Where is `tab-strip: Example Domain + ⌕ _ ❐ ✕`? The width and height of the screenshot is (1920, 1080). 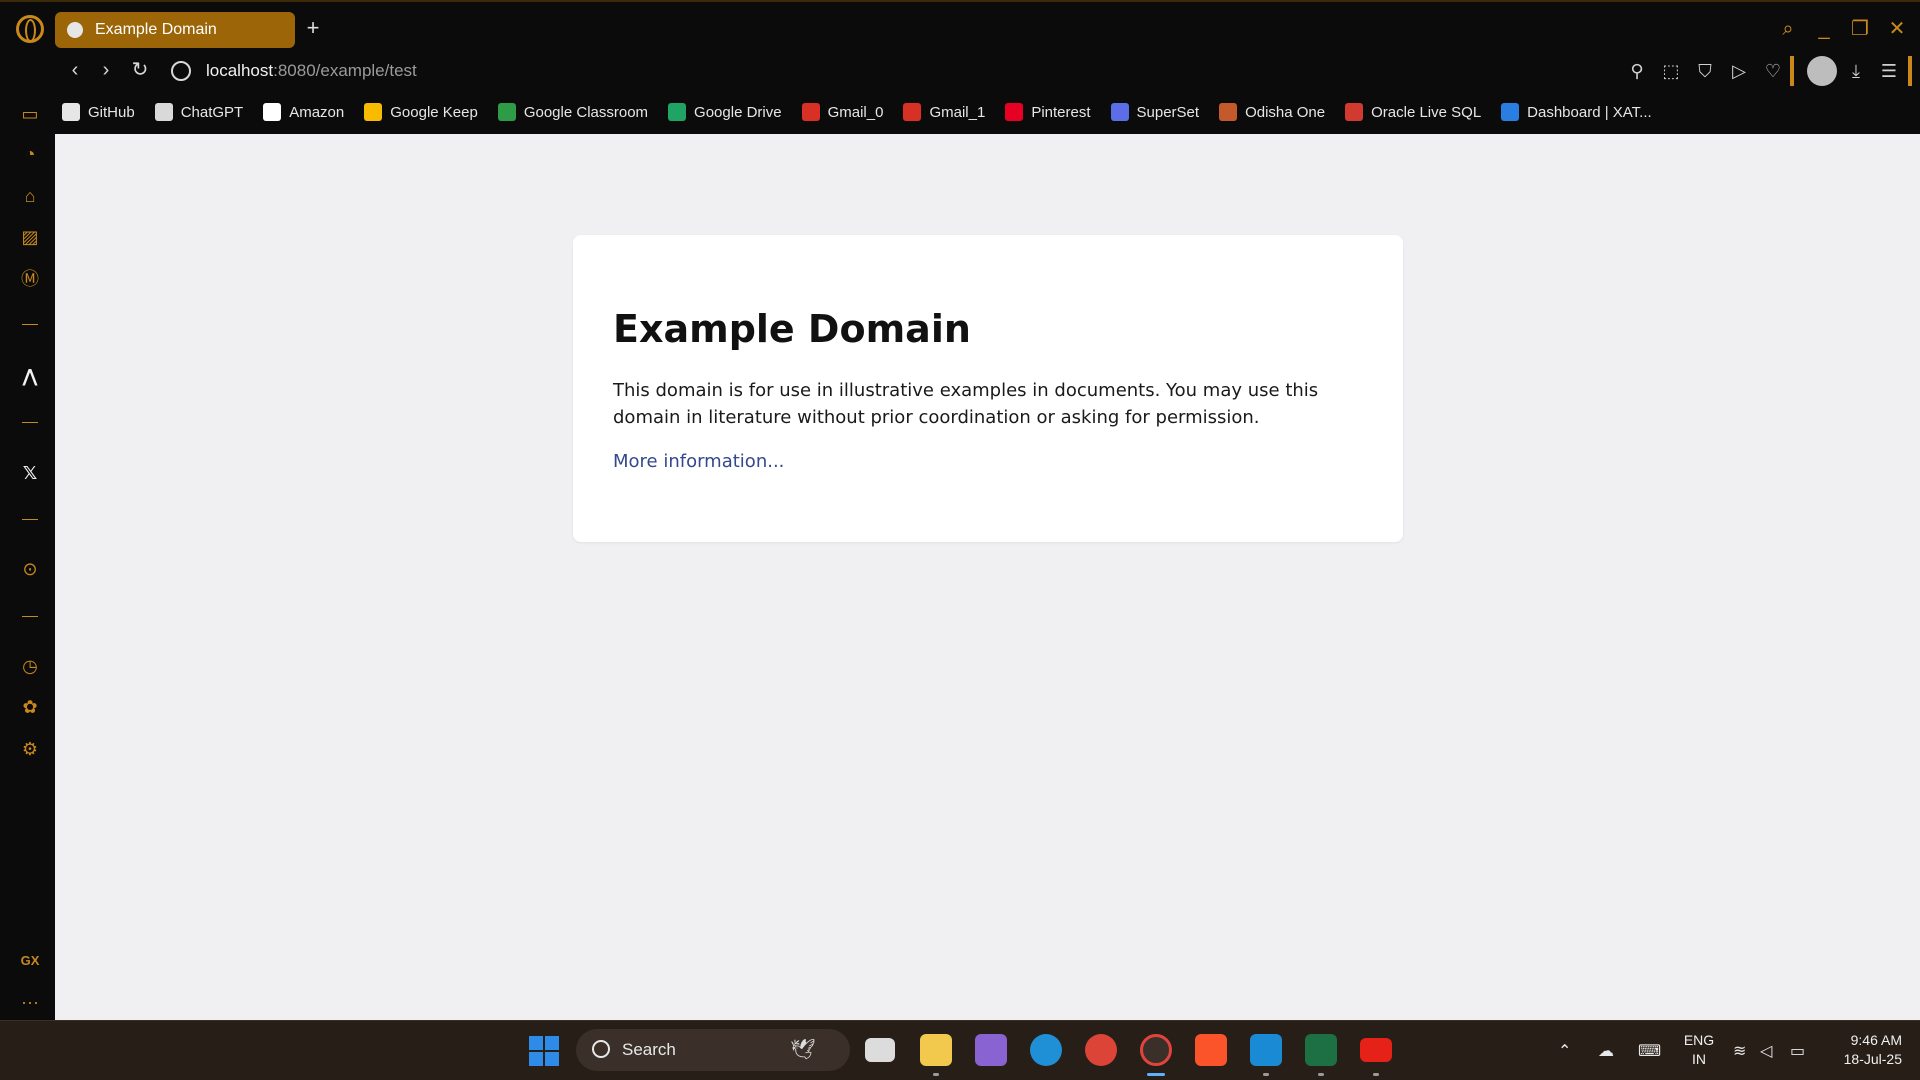
tab-strip: Example Domain + ⌕ _ ❐ ✕ is located at coordinates (960, 29).